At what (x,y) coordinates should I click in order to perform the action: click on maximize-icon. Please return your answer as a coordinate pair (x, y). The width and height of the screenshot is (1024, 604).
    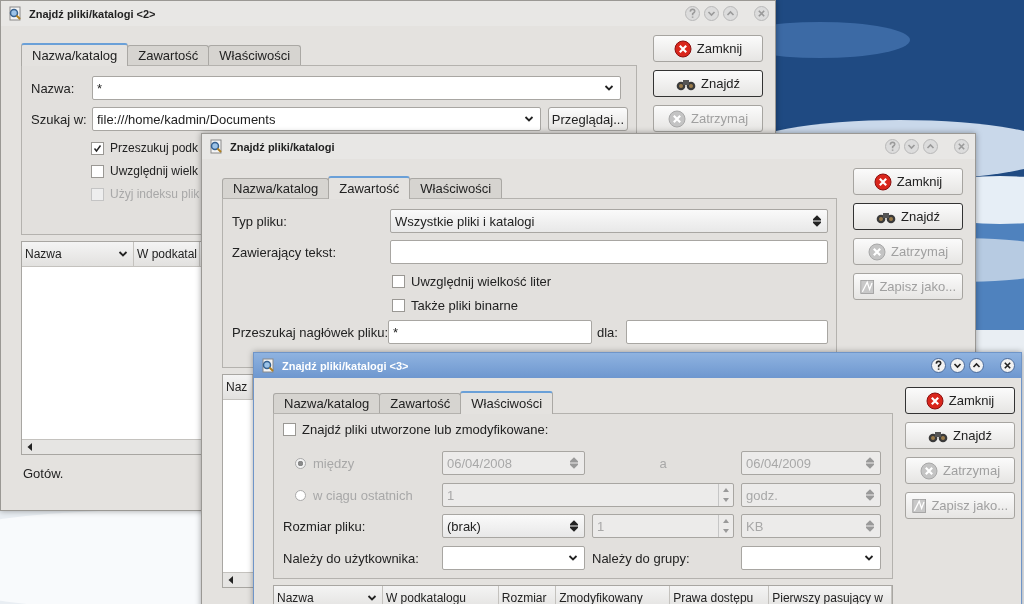
    Looking at the image, I should click on (976, 365).